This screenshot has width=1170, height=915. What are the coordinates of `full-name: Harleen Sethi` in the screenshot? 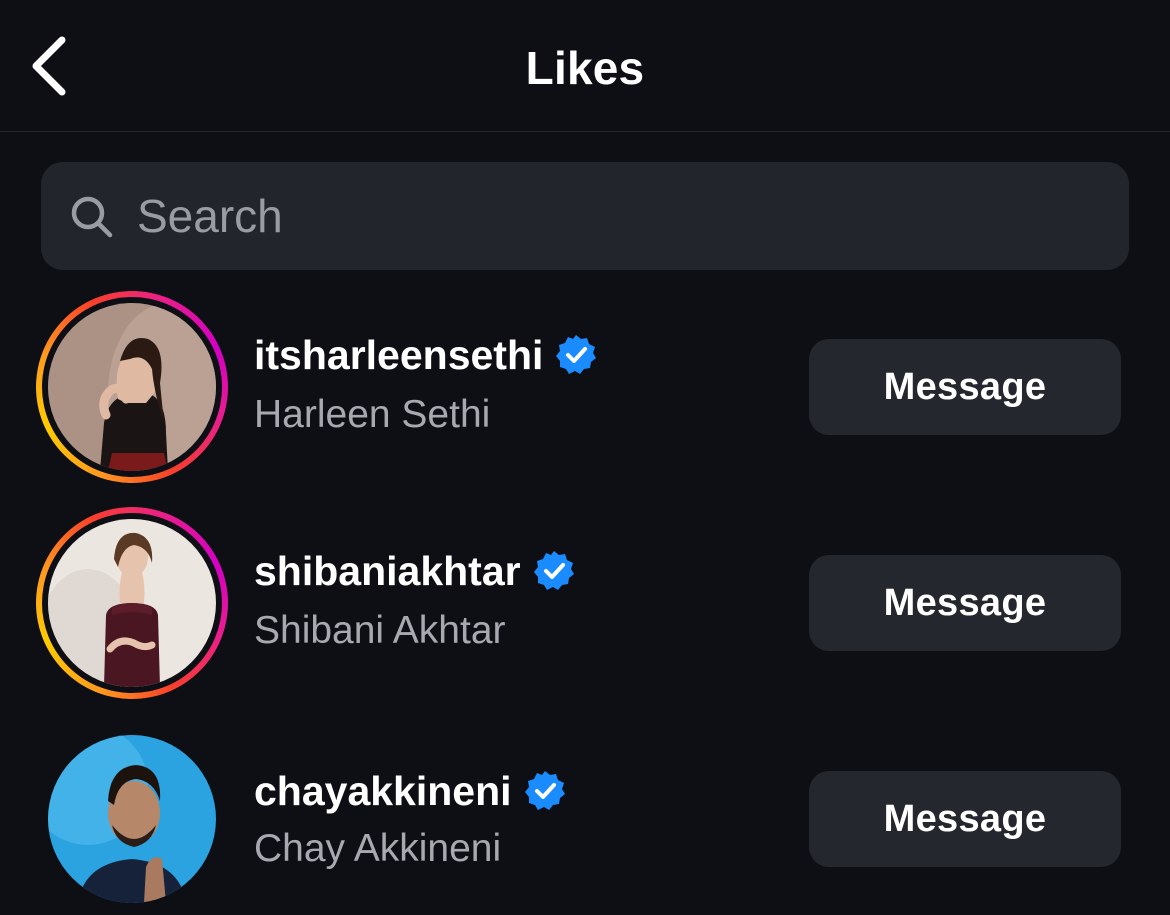 It's located at (372, 414).